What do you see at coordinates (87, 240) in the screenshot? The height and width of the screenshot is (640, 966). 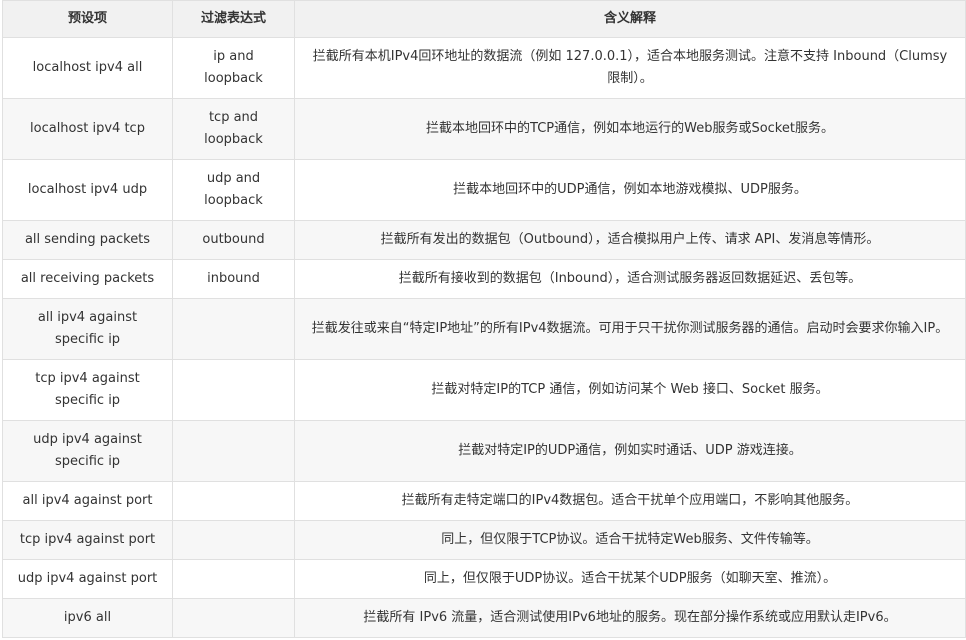 I see `preset-cell: all sending packets` at bounding box center [87, 240].